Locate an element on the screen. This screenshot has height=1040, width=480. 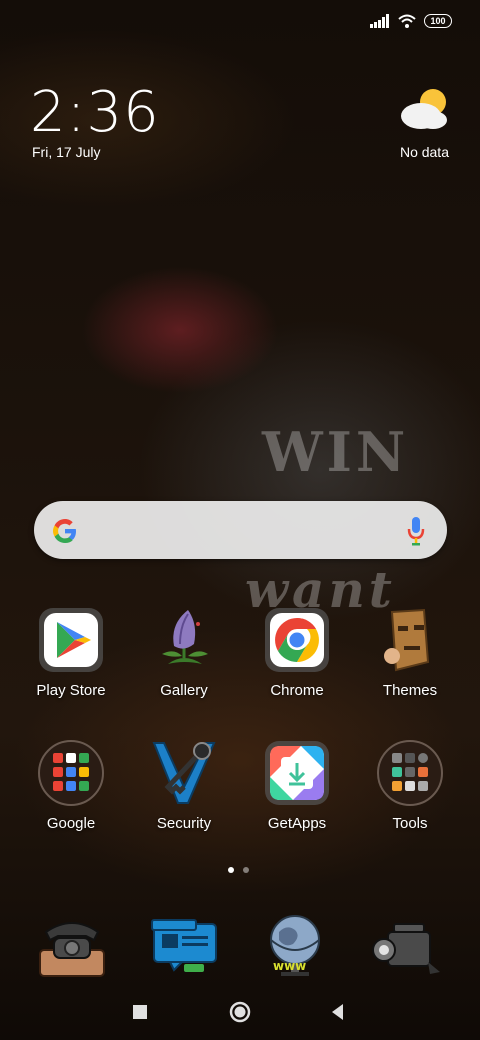
app-chrome: Chrome is located at coordinates (297, 651).